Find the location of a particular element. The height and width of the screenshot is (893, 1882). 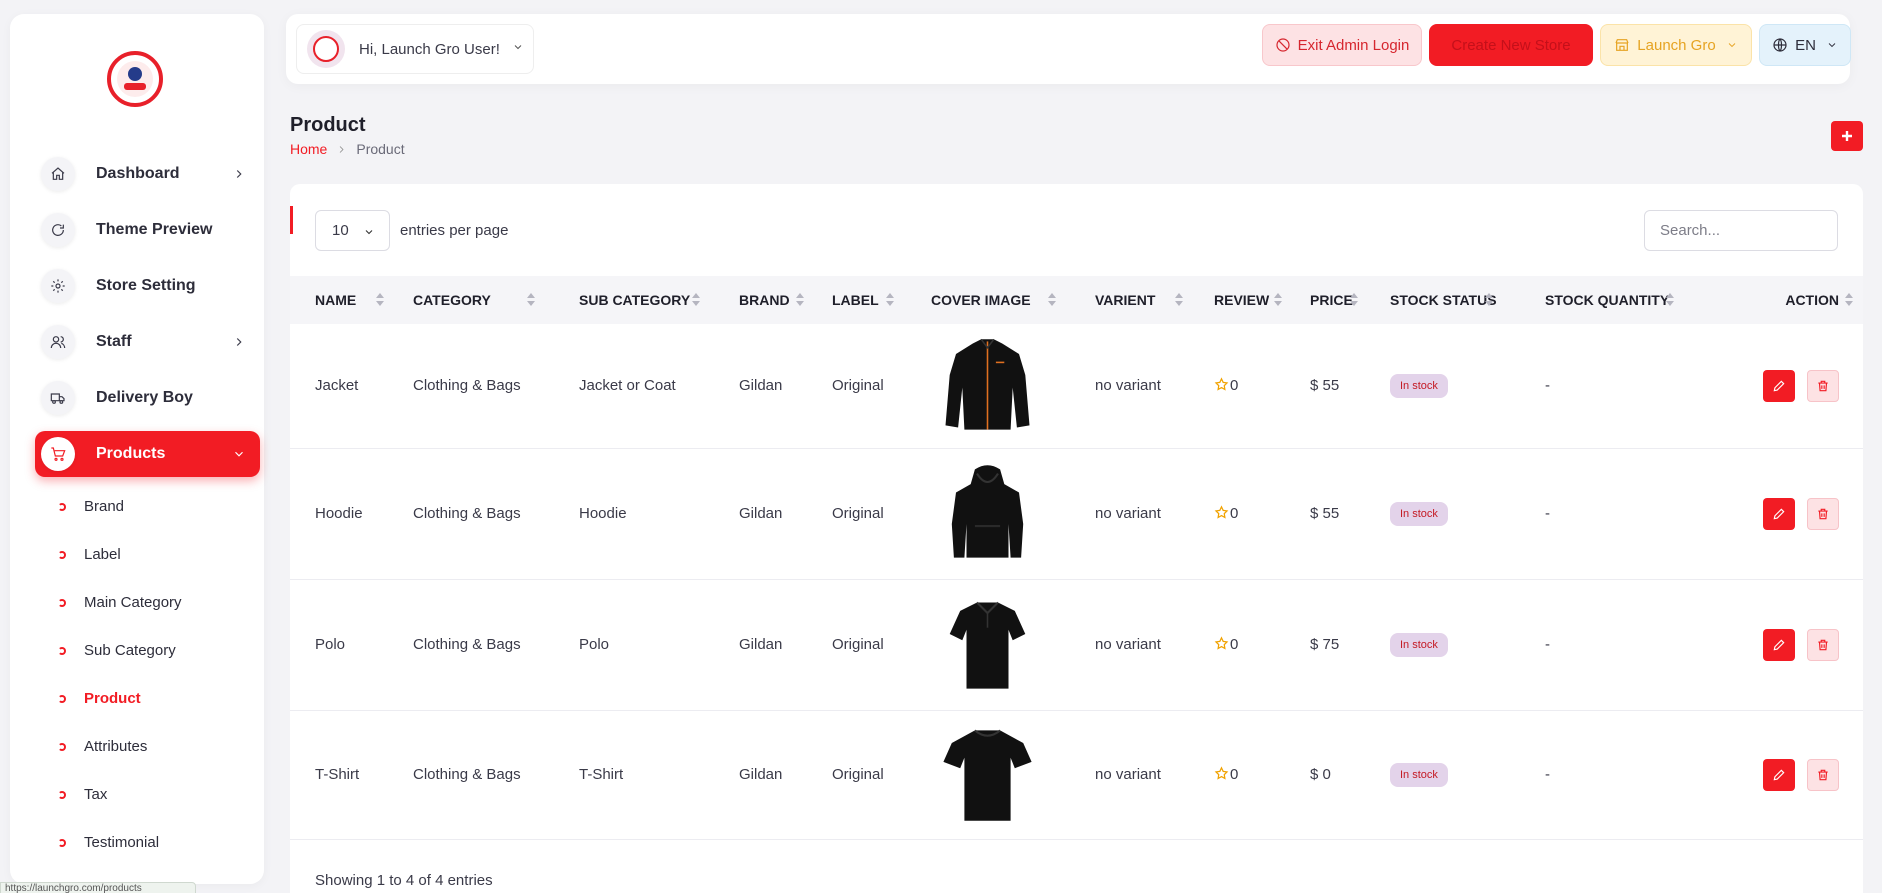

table-info: Showing 1 to 4 of 4 entries is located at coordinates (404, 880).